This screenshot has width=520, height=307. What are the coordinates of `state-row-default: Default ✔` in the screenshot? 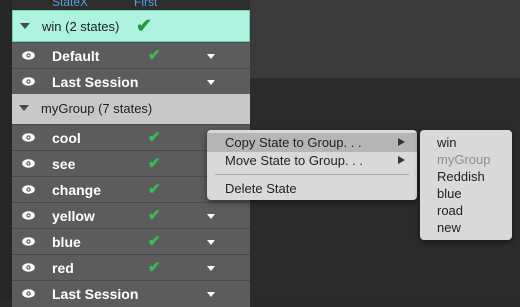 It's located at (131, 55).